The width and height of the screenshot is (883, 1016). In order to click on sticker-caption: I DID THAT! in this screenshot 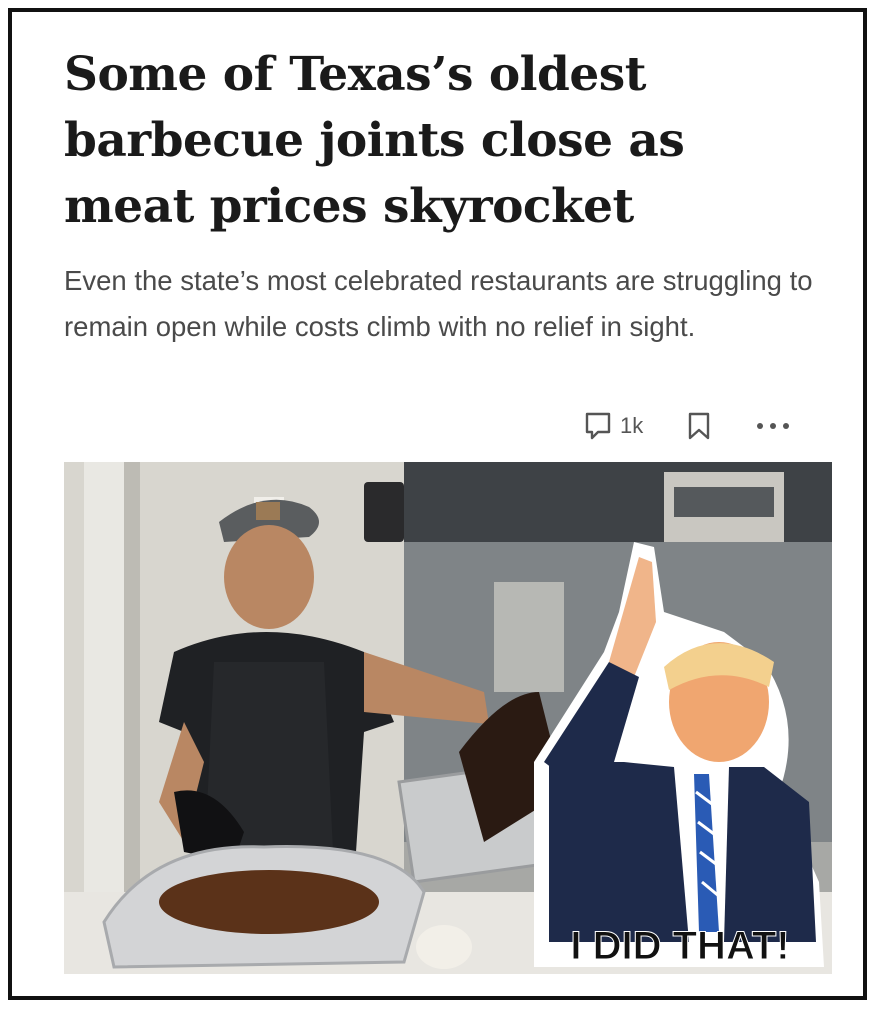, I will do `click(679, 946)`.